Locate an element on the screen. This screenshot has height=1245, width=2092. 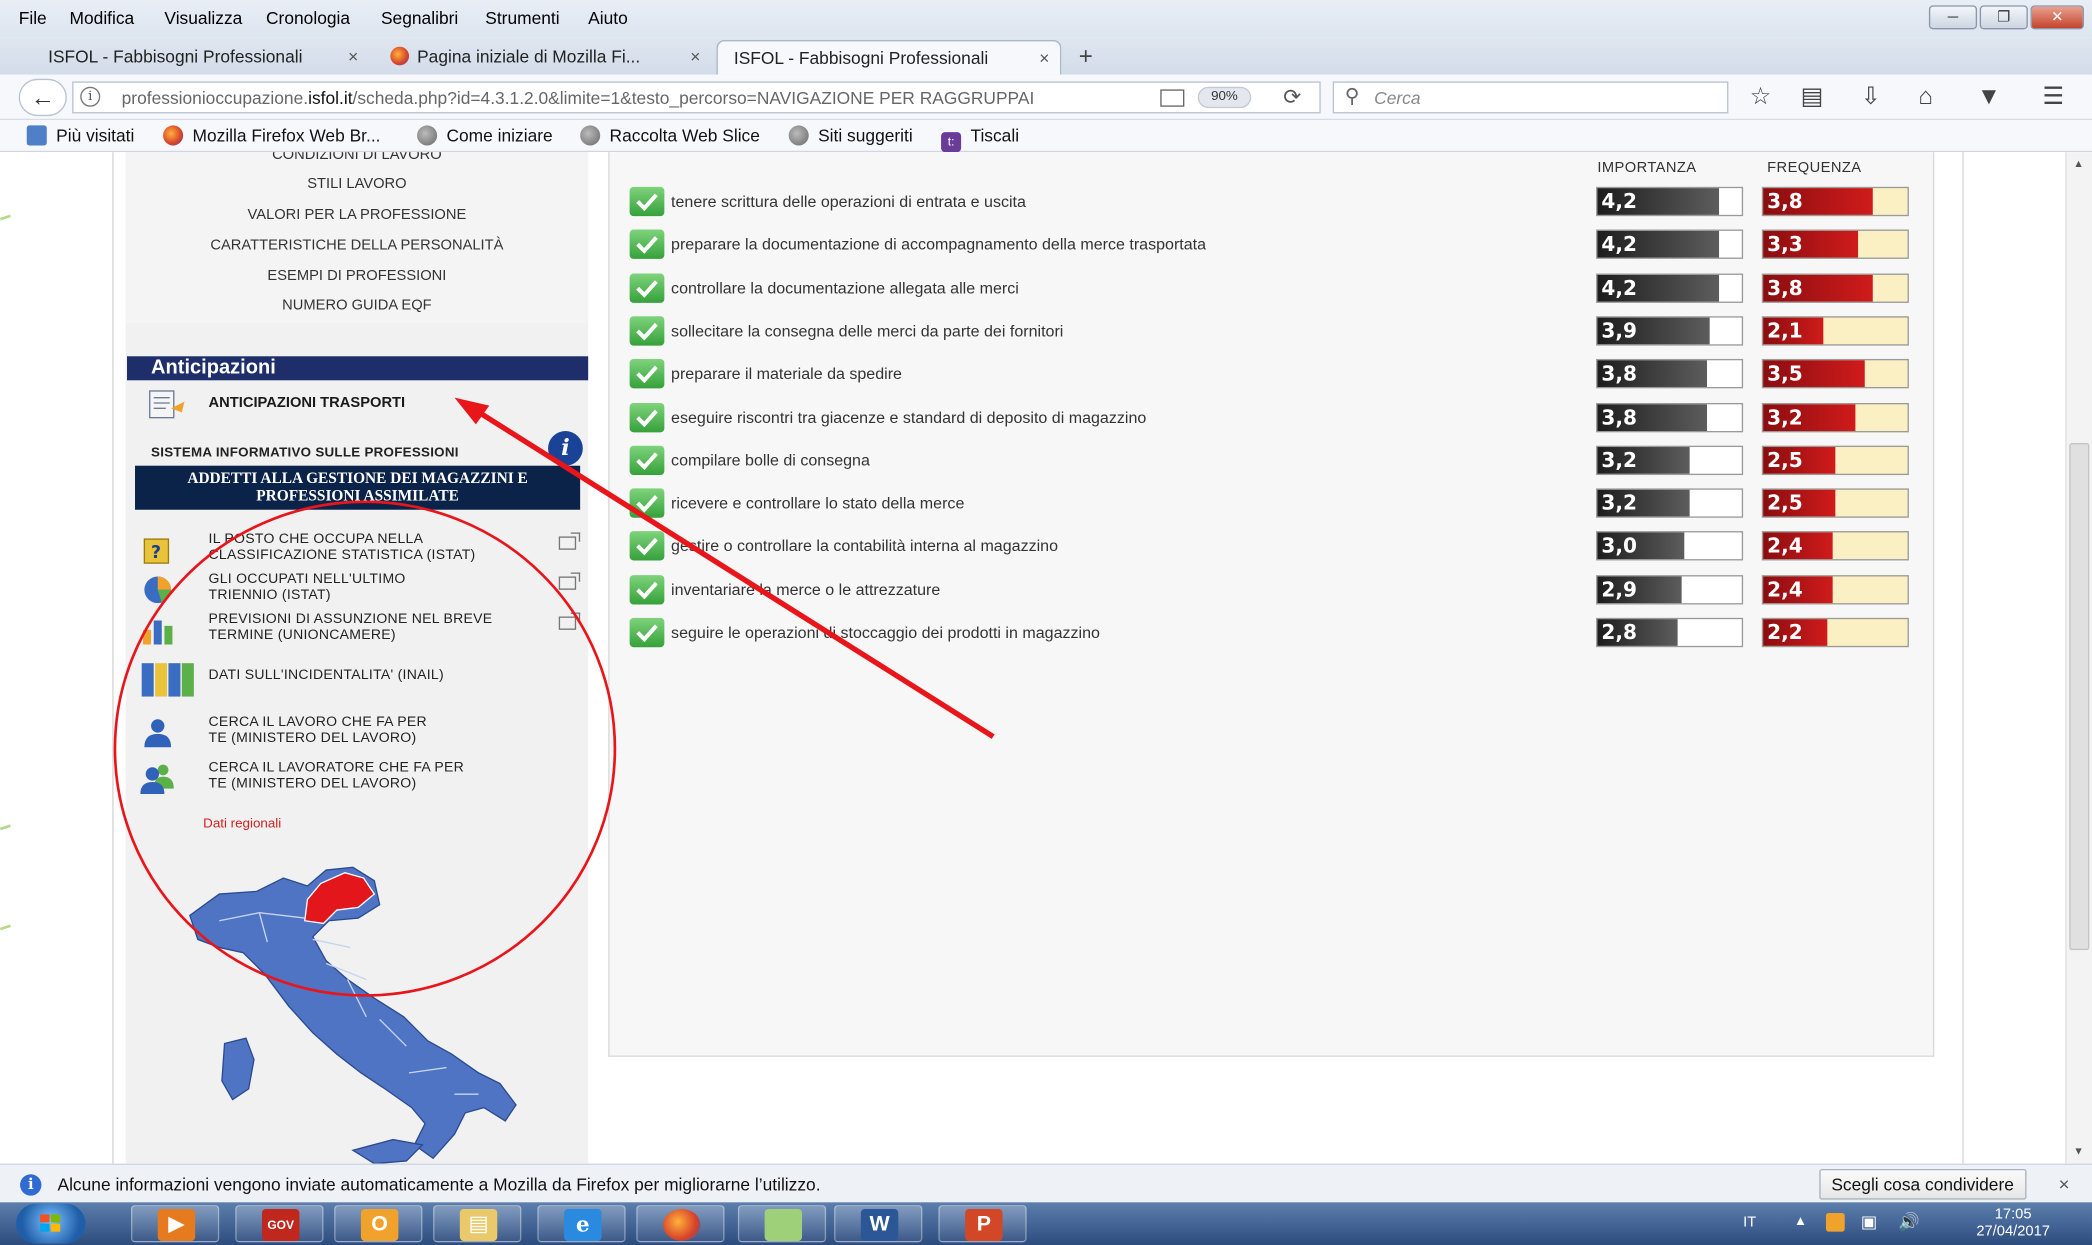
bookmark-tiscali: t: Tiscali is located at coordinates (980, 139).